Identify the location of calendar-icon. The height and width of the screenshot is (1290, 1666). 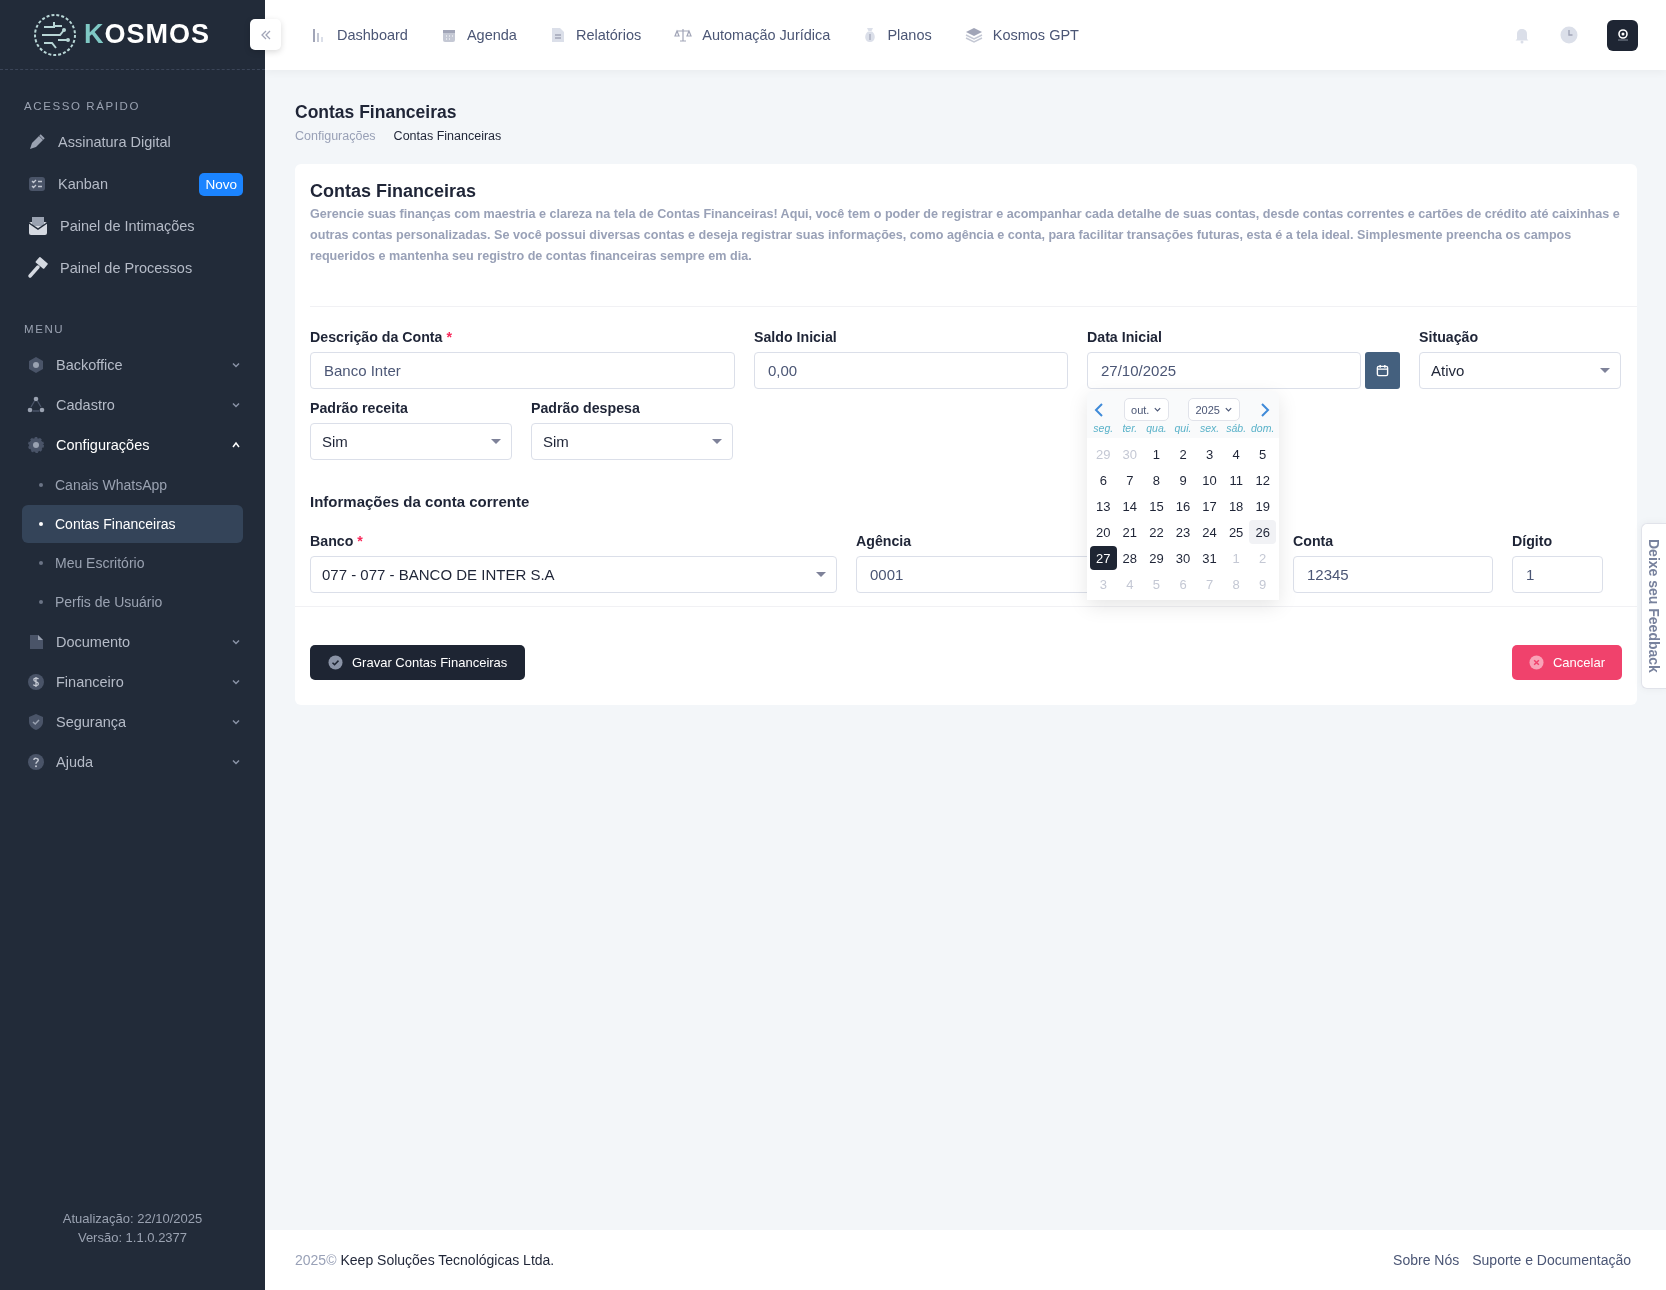
(448, 35).